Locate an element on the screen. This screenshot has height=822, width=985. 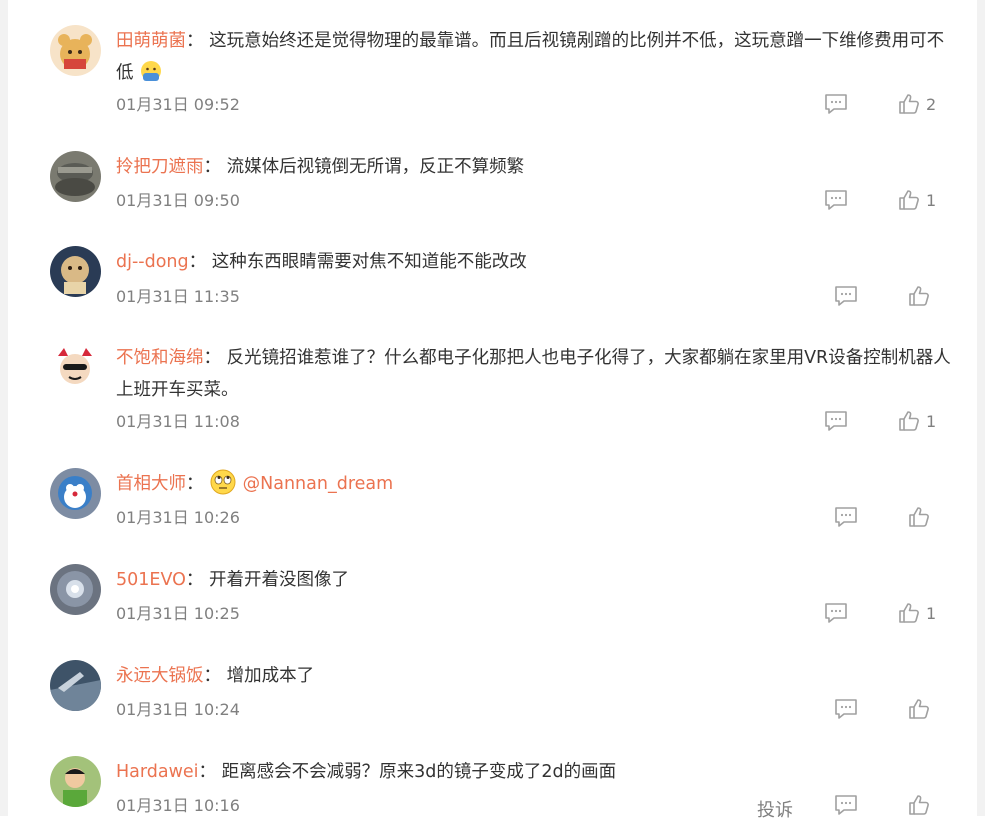
comment-text: 永远大锅饭： 增加成本了 is located at coordinates (535, 676).